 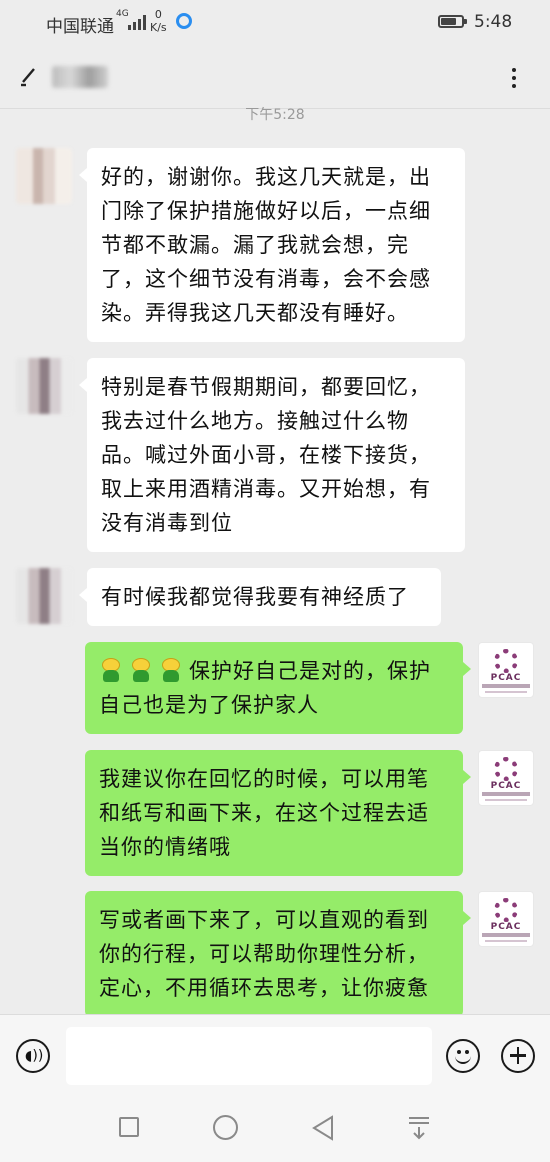 What do you see at coordinates (275, 115) in the screenshot?
I see `chat-timestamp: 下午5:28` at bounding box center [275, 115].